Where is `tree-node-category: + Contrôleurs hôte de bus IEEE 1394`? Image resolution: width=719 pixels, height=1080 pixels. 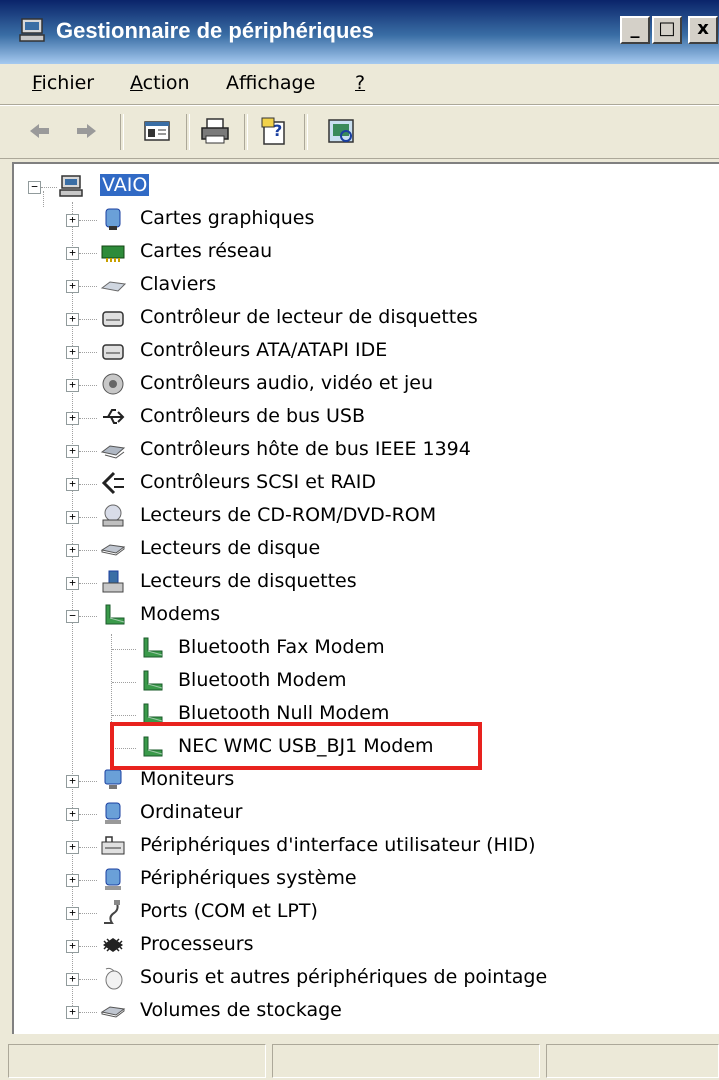 tree-node-category: + Contrôleurs hôte de bus IEEE 1394 is located at coordinates (366, 450).